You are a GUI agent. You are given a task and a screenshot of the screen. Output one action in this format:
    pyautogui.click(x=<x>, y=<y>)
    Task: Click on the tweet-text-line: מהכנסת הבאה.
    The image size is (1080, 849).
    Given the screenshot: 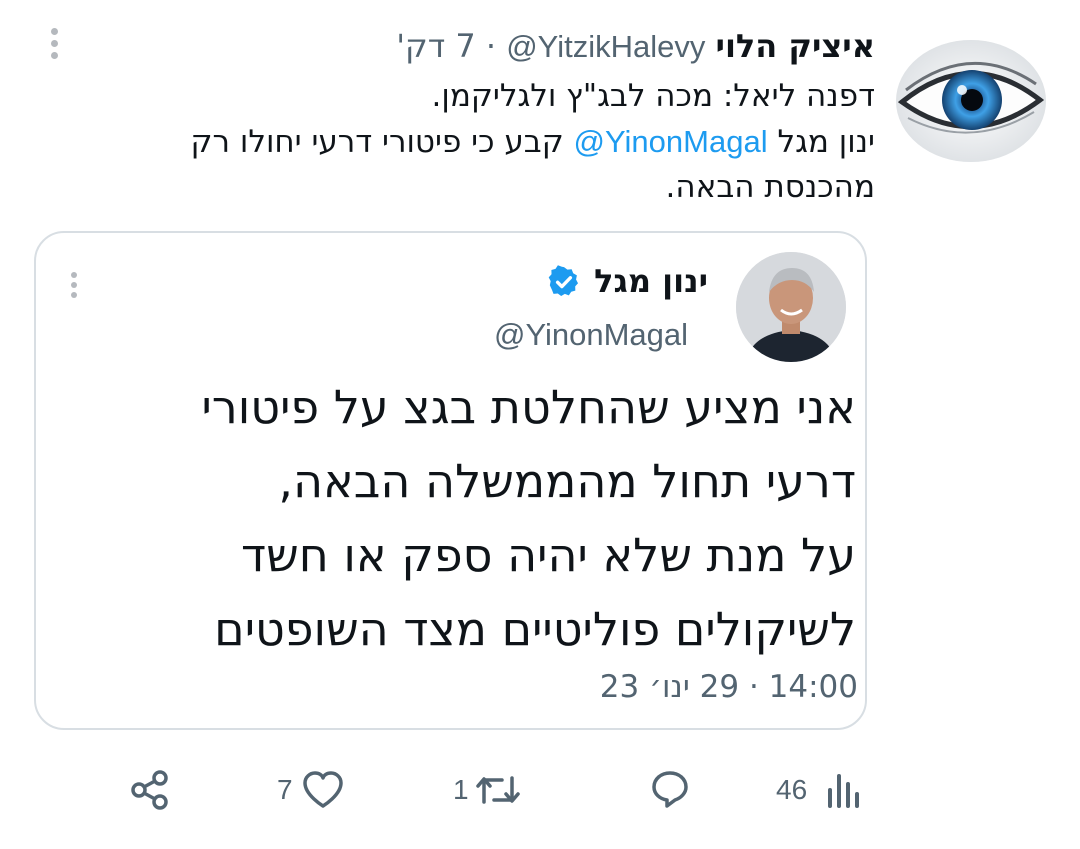 What is the action you would take?
    pyautogui.click(x=770, y=187)
    